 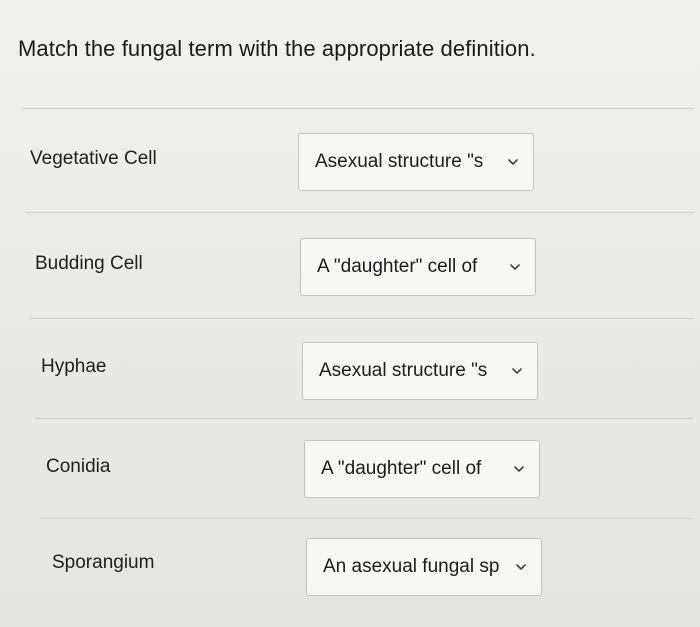 What do you see at coordinates (74, 366) in the screenshot?
I see `term-label-hyphae: Hyphae` at bounding box center [74, 366].